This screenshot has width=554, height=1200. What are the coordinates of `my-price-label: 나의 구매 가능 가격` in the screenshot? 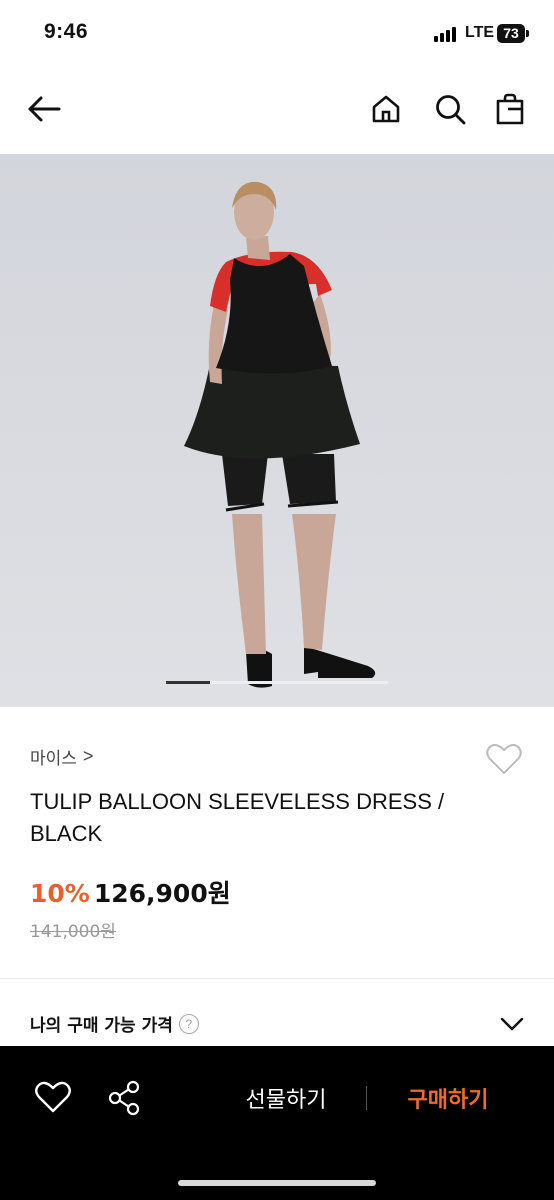 It's located at (101, 1026).